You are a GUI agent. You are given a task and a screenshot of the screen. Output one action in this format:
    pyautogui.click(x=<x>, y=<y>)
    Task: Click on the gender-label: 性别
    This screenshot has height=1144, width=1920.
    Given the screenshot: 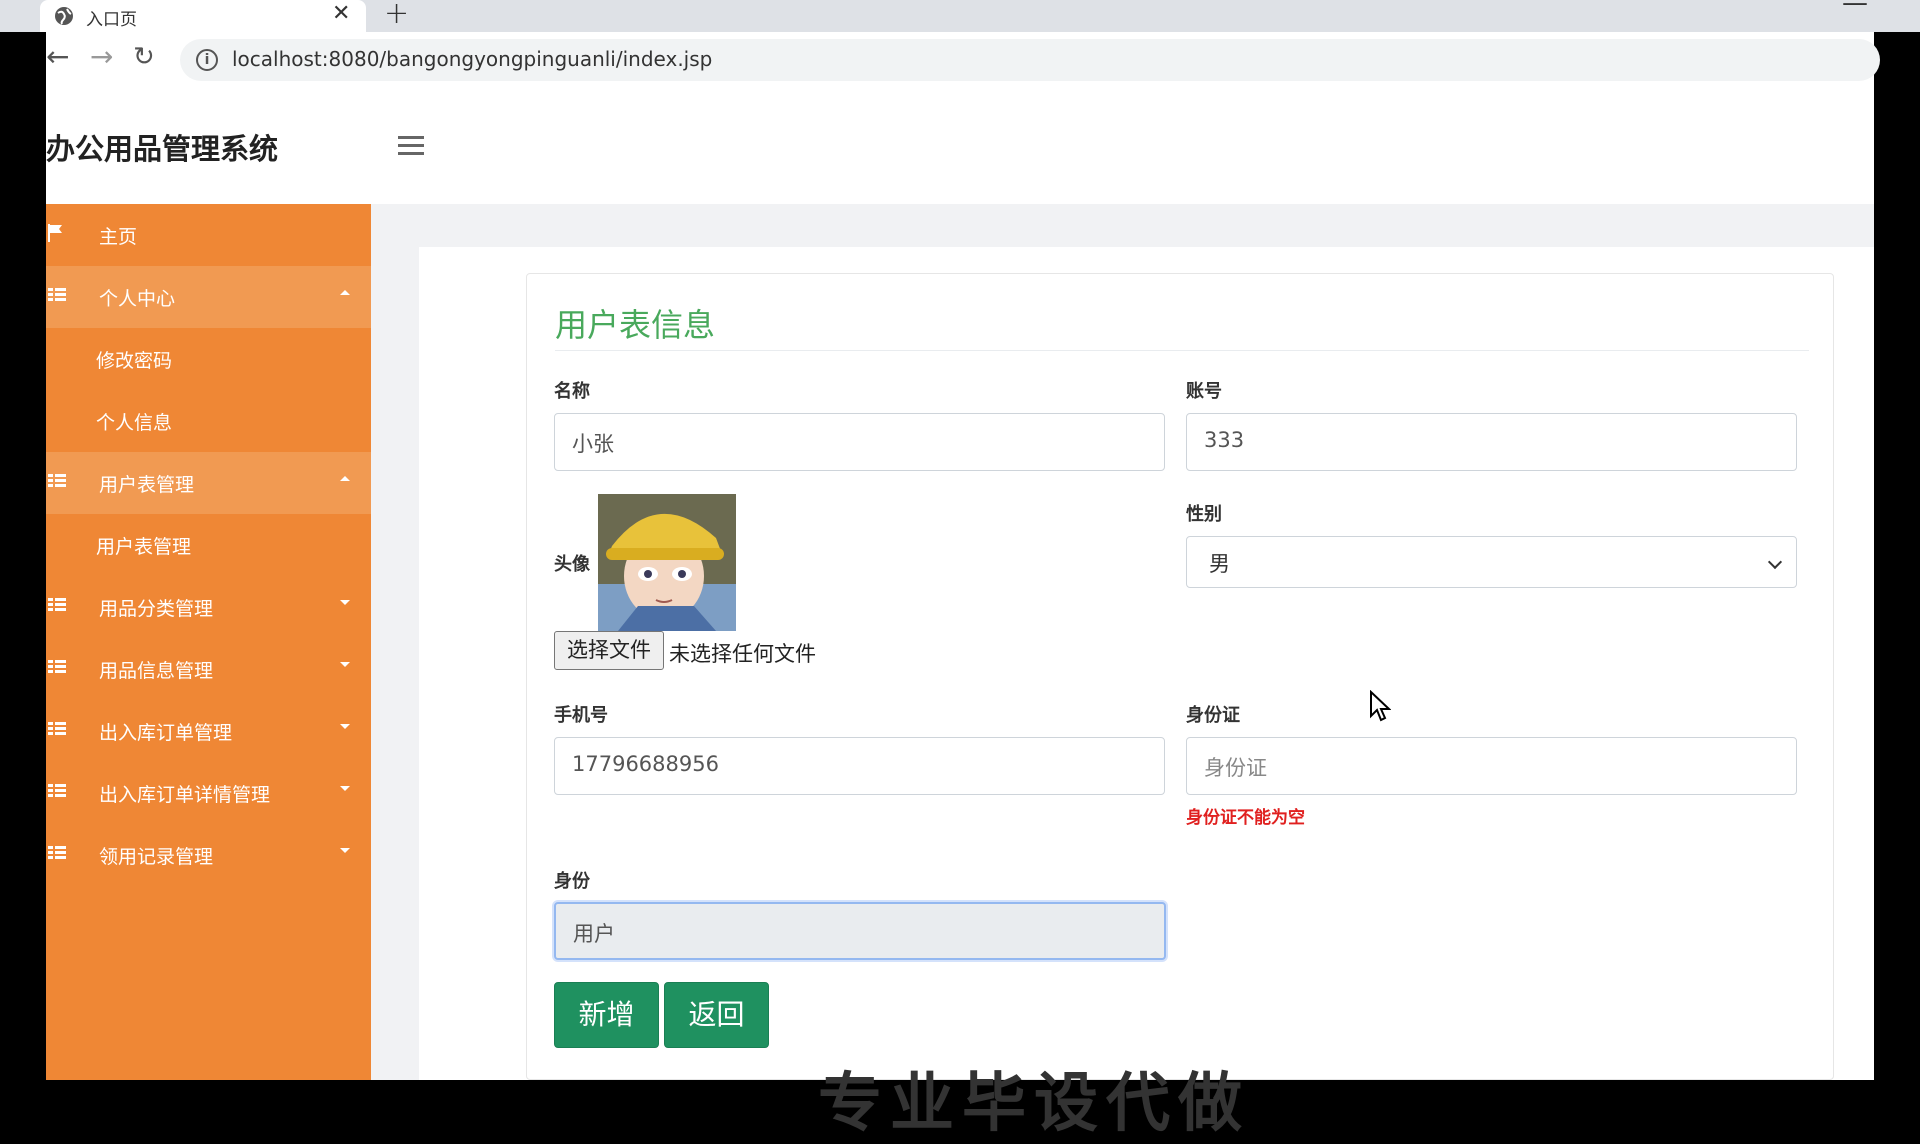 What is the action you would take?
    pyautogui.click(x=1204, y=514)
    